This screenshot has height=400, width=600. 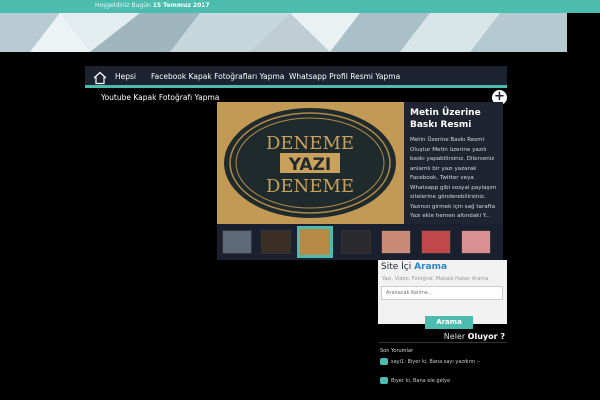 I want to click on nav-item-youtube-cover: Youtube Kapak Fotoğrafı Yapma, so click(x=160, y=97).